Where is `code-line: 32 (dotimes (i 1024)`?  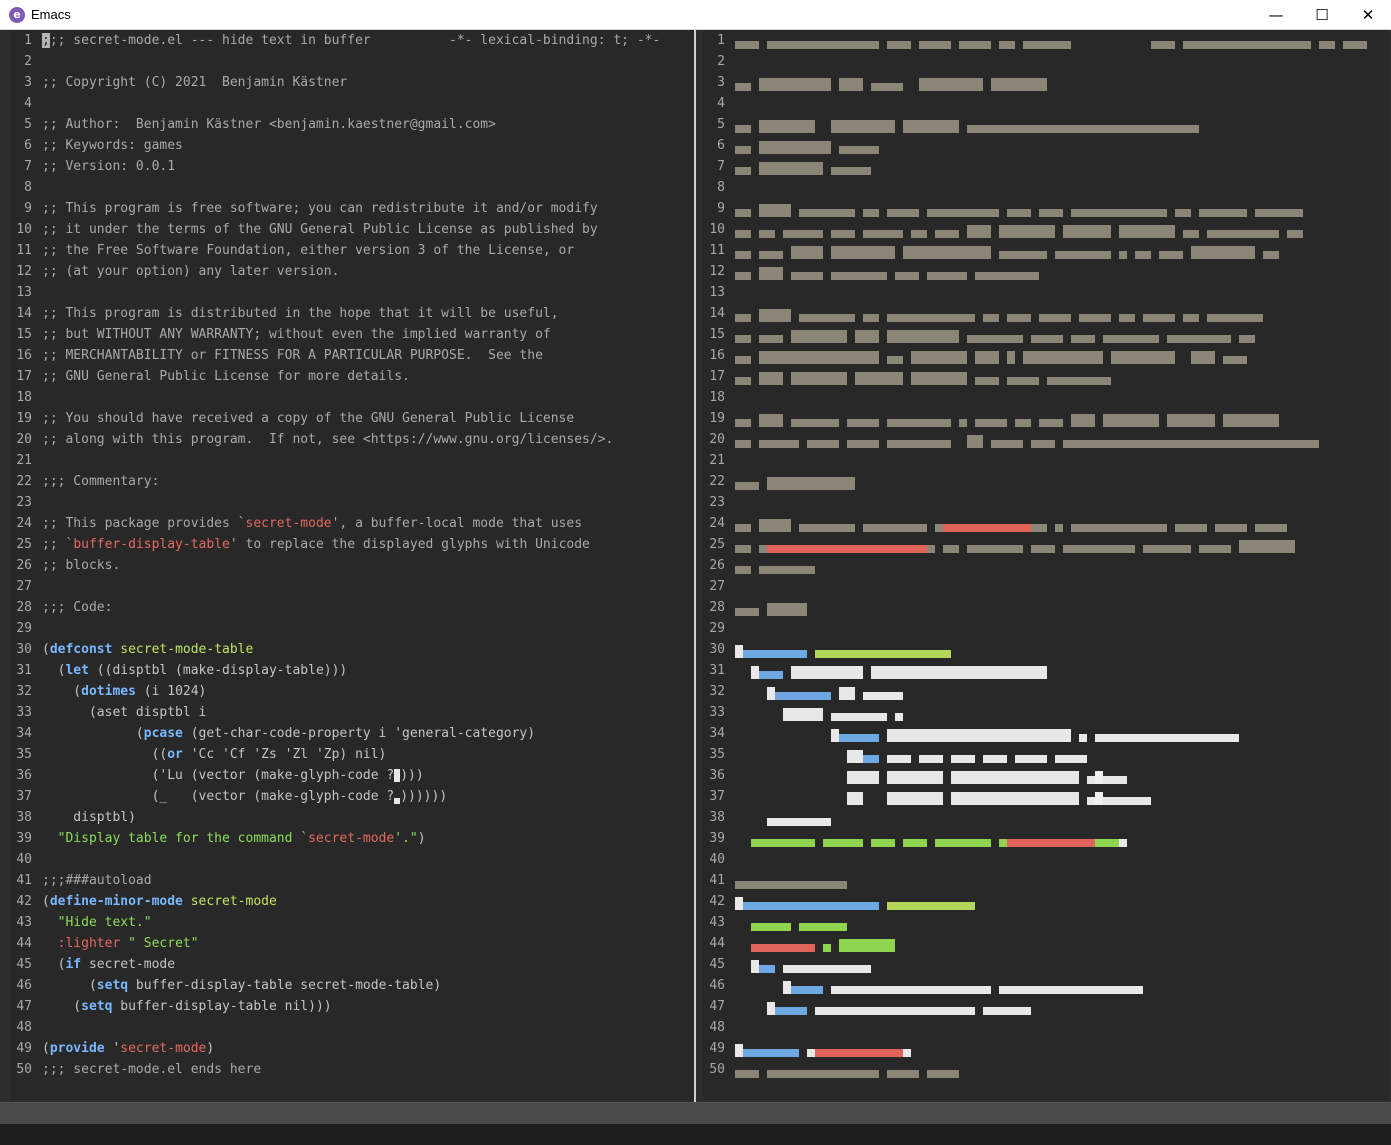
code-line: 32 (dotimes (i 1024) is located at coordinates (108, 691).